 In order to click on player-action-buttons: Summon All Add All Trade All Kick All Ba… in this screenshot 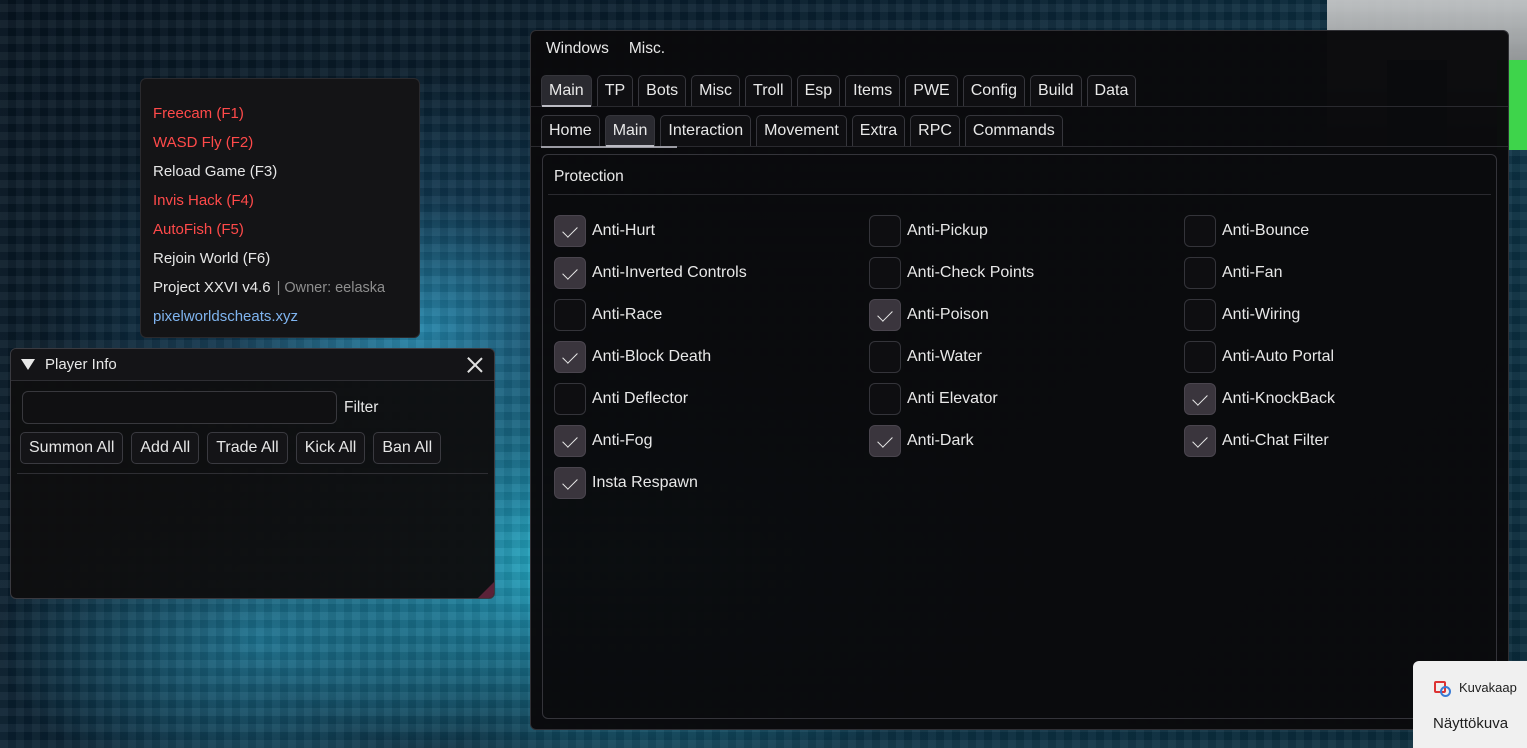, I will do `click(252, 444)`.